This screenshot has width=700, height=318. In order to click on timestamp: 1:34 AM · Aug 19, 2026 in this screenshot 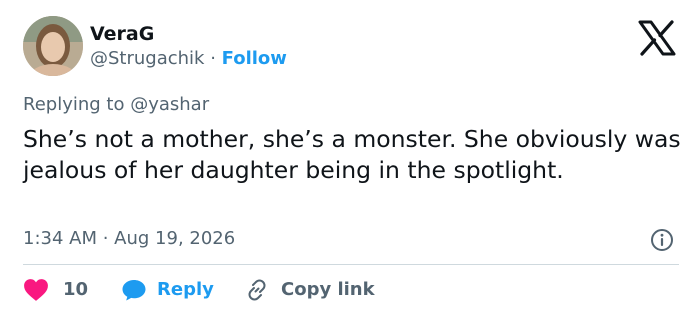, I will do `click(129, 239)`.